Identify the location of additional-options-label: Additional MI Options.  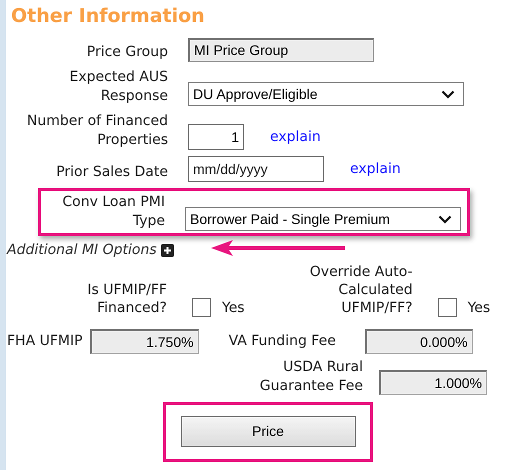
(82, 250).